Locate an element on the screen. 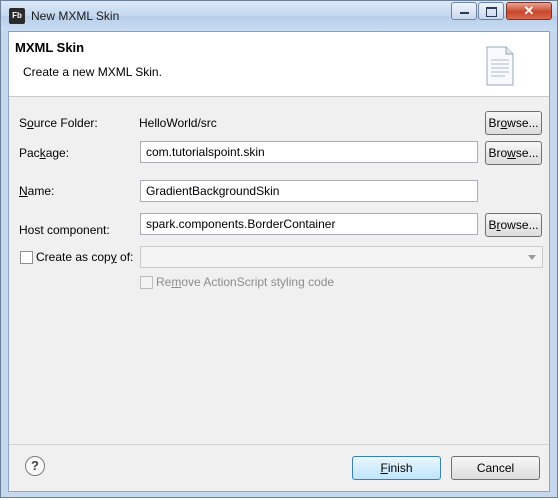 The width and height of the screenshot is (560, 500). banner-description: Create a new MXML Skin. is located at coordinates (92, 72).